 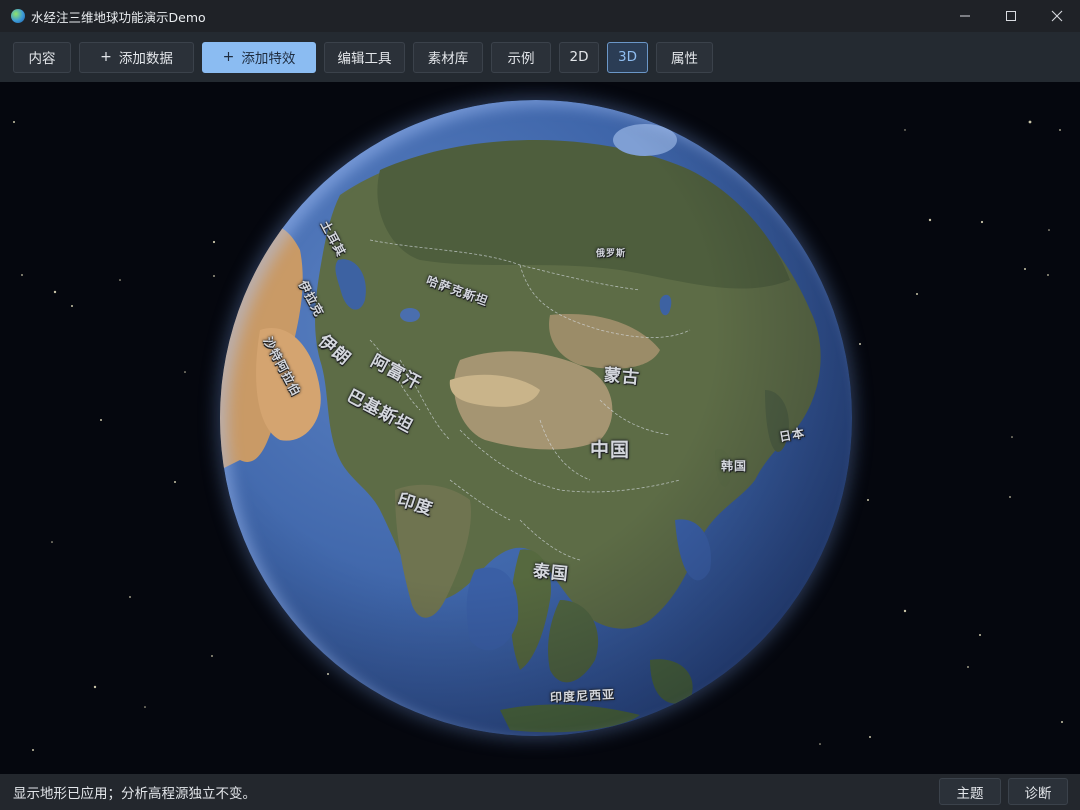 I want to click on material-lib-button: 素材库, so click(x=448, y=57).